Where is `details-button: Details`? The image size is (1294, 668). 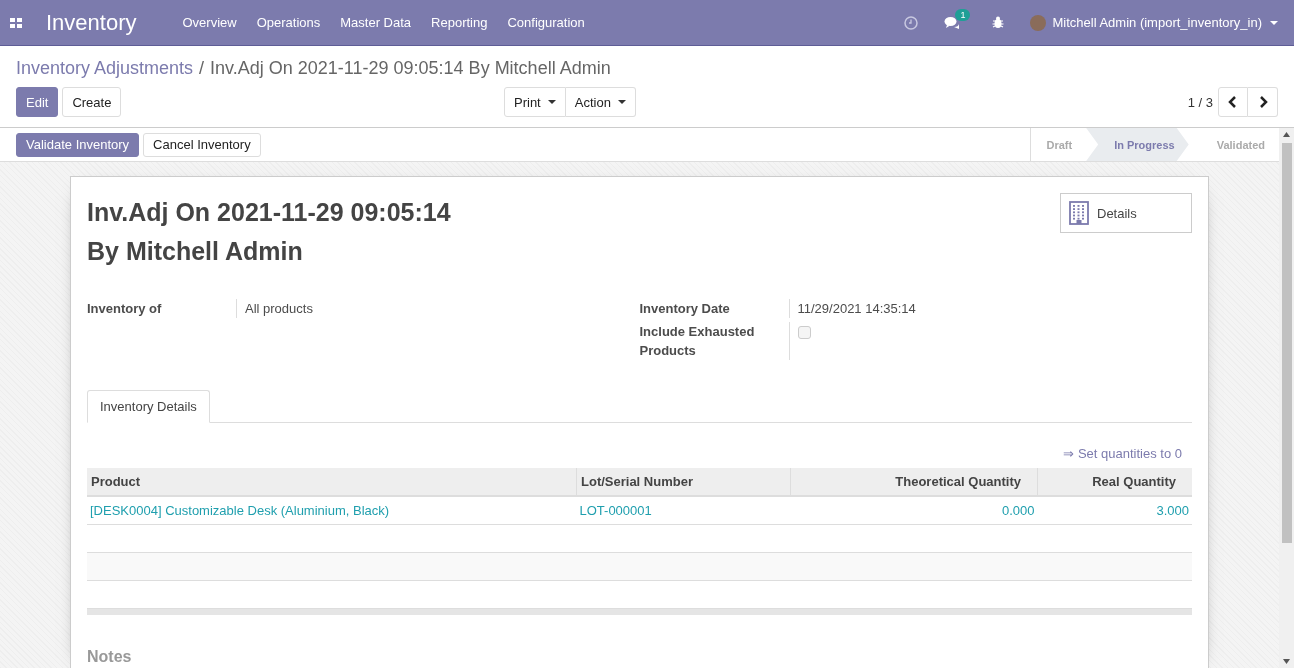
details-button: Details is located at coordinates (1126, 213).